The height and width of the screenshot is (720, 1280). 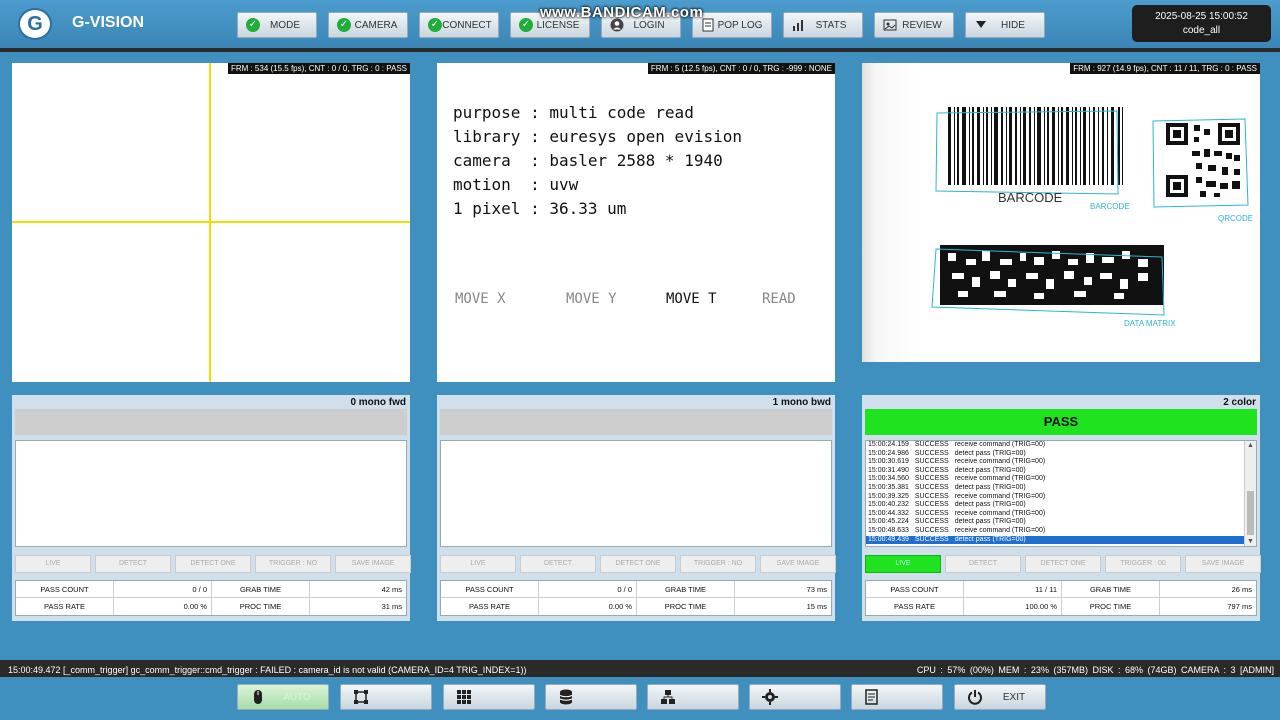 I want to click on log-time: 15:00:45.224, so click(x=888, y=522).